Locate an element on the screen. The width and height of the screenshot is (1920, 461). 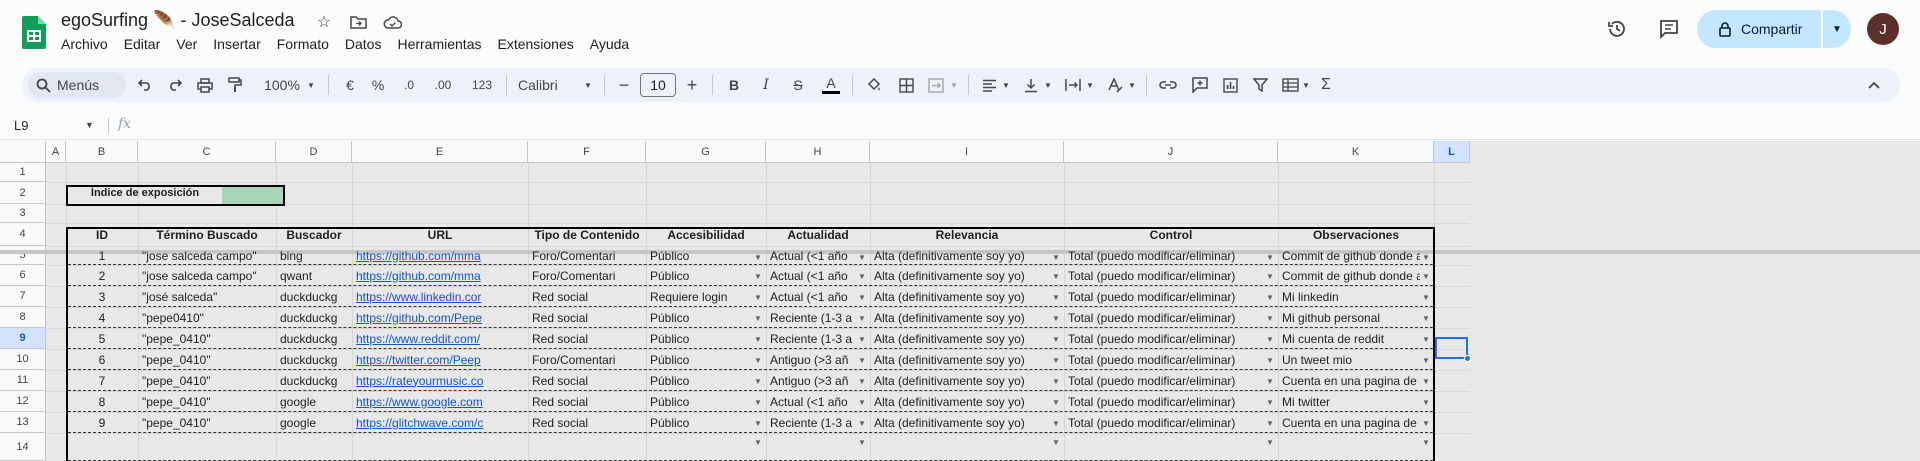
fill-handle is located at coordinates (1467, 358).